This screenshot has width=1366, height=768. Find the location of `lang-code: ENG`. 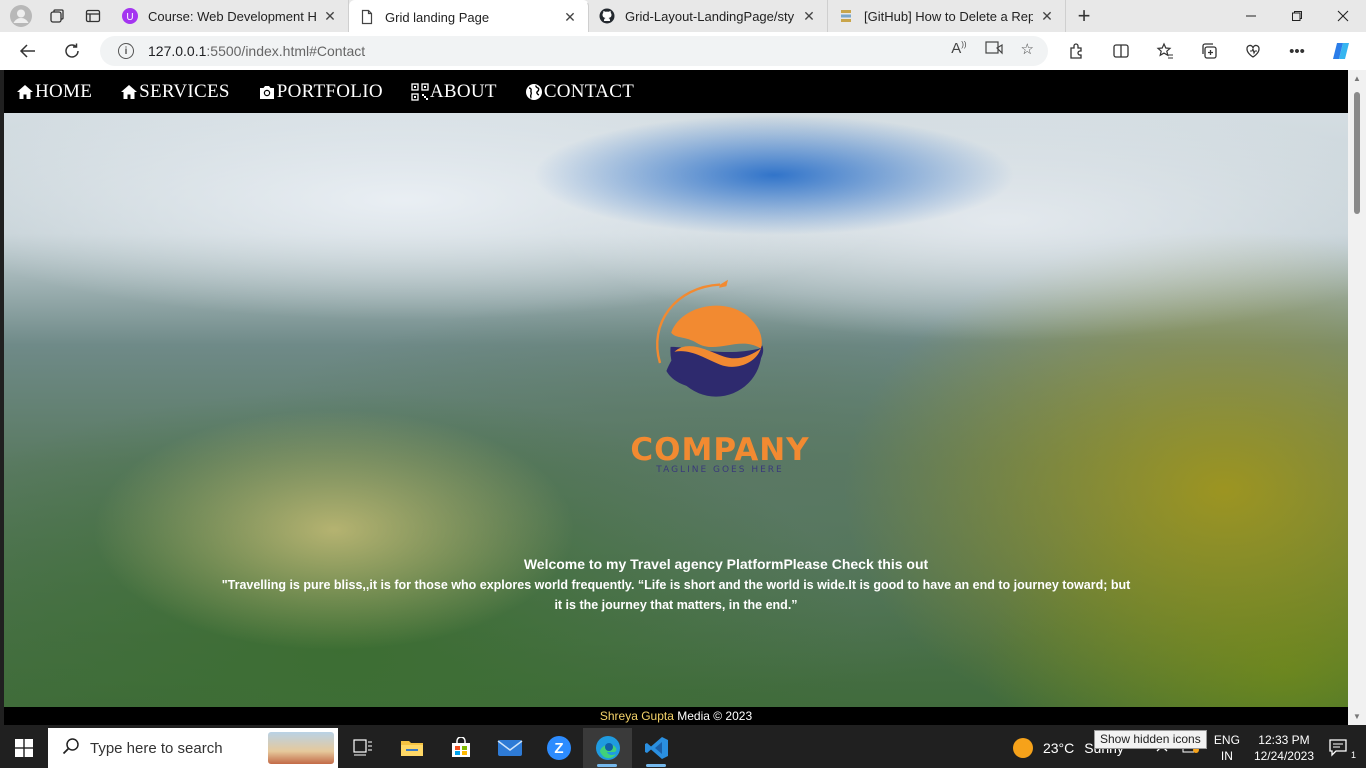

lang-code: ENG is located at coordinates (1226, 740).